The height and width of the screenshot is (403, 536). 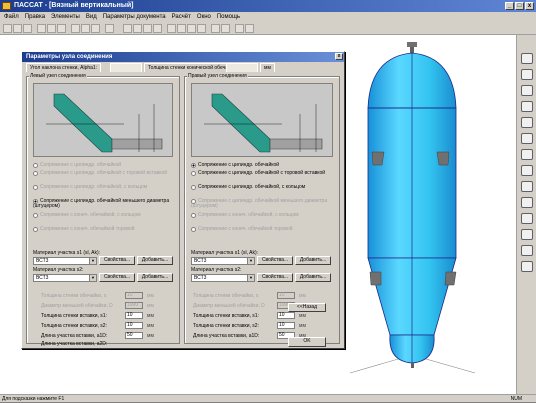 What do you see at coordinates (250, 278) in the screenshot?
I see `chevron-down-icon: ▼` at bounding box center [250, 278].